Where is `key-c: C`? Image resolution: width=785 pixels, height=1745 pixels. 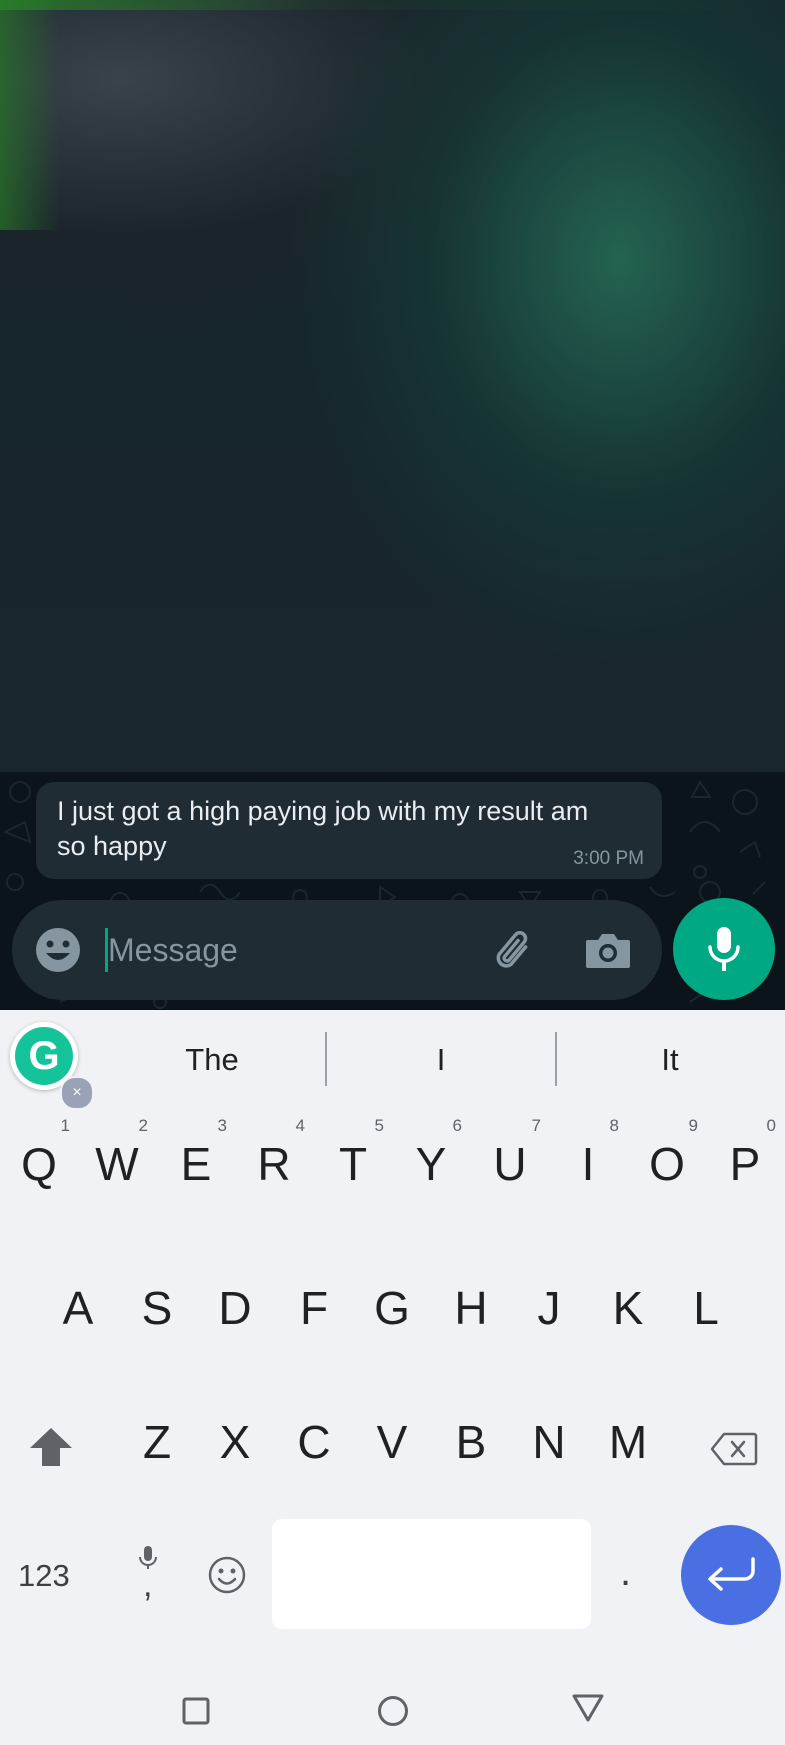 key-c: C is located at coordinates (314, 1434).